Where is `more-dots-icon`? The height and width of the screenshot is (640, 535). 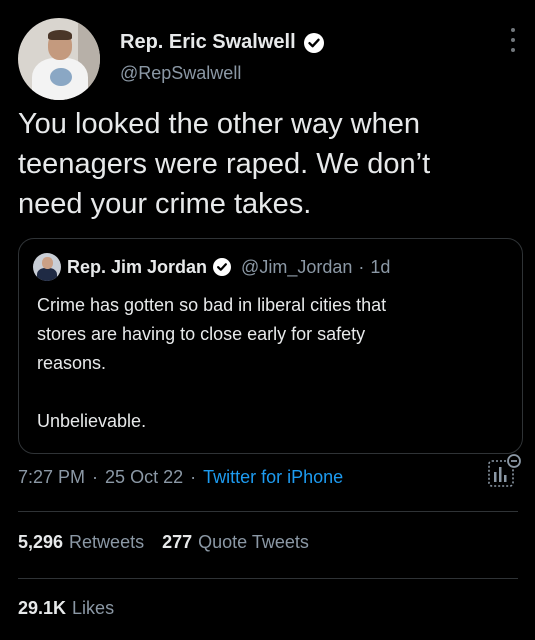
more-dots-icon is located at coordinates (513, 40).